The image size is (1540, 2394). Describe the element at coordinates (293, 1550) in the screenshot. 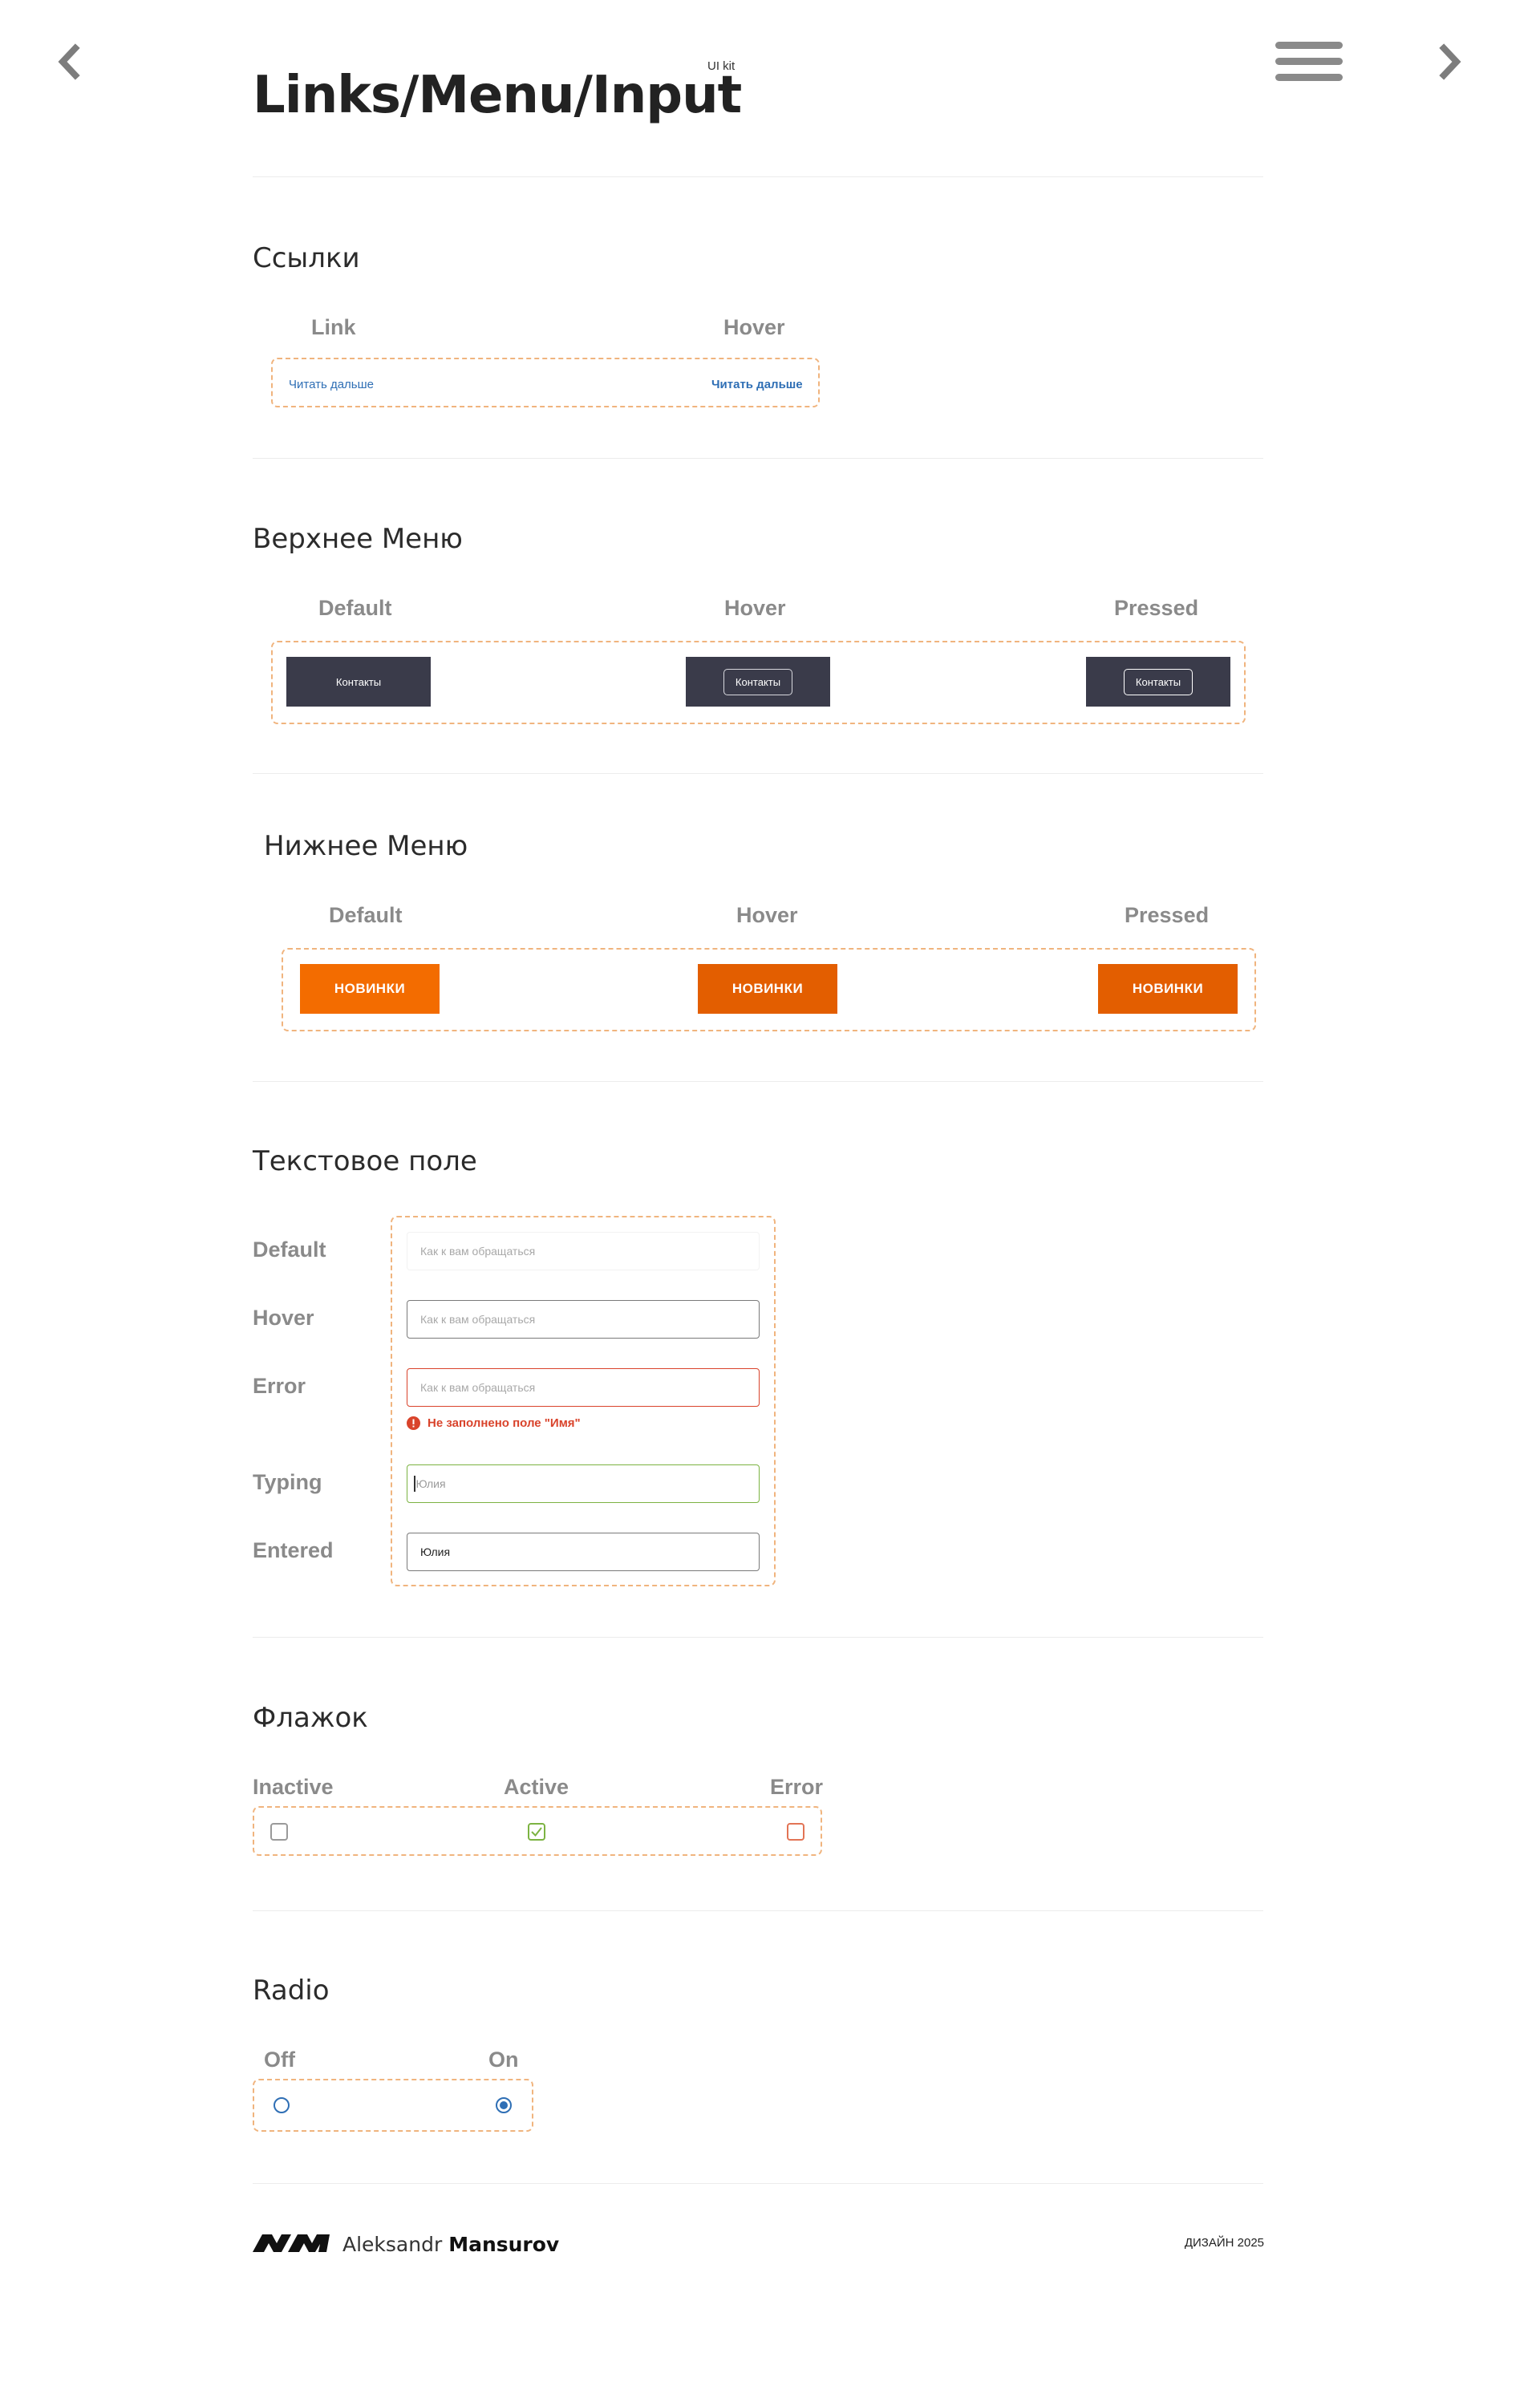

I see `state-label-entered: Entered` at that location.